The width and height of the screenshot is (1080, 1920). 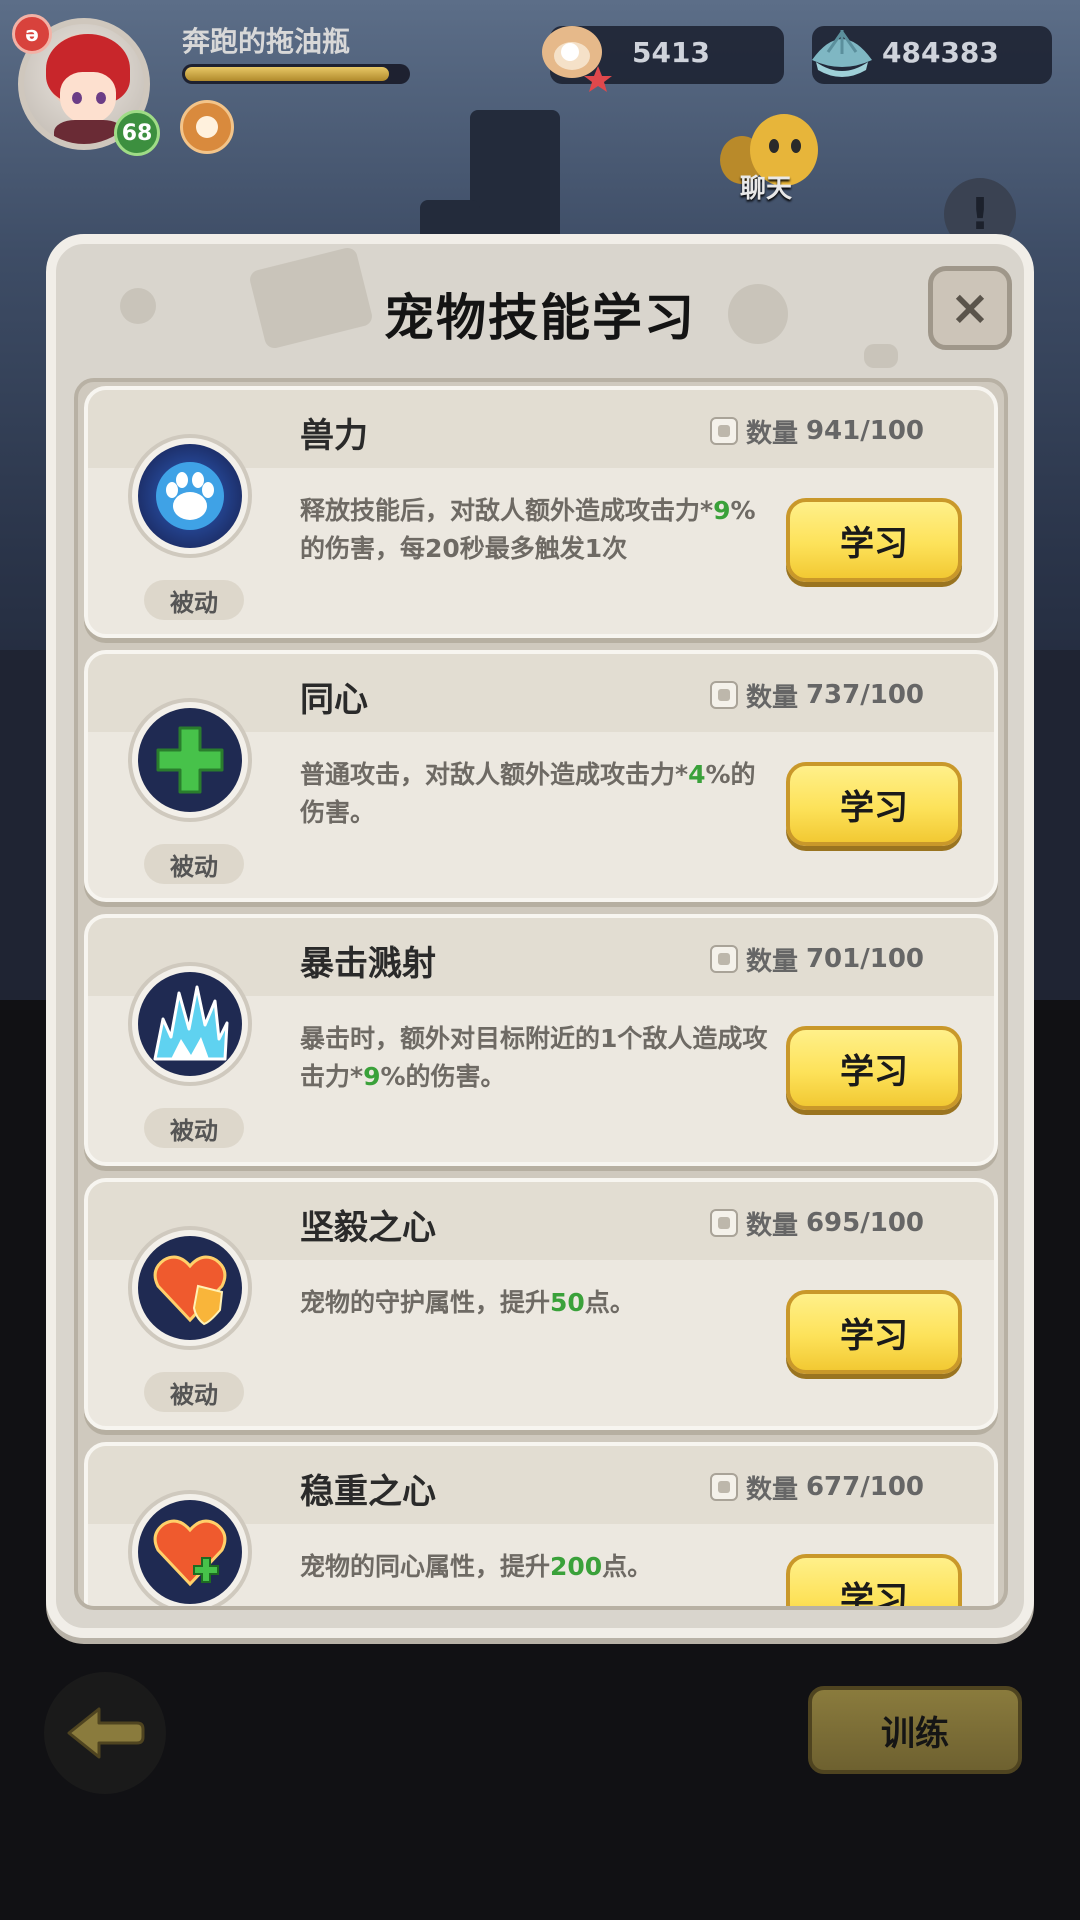 I want to click on skill-description: 宠物的守护属性，提升50点。, so click(x=467, y=1302).